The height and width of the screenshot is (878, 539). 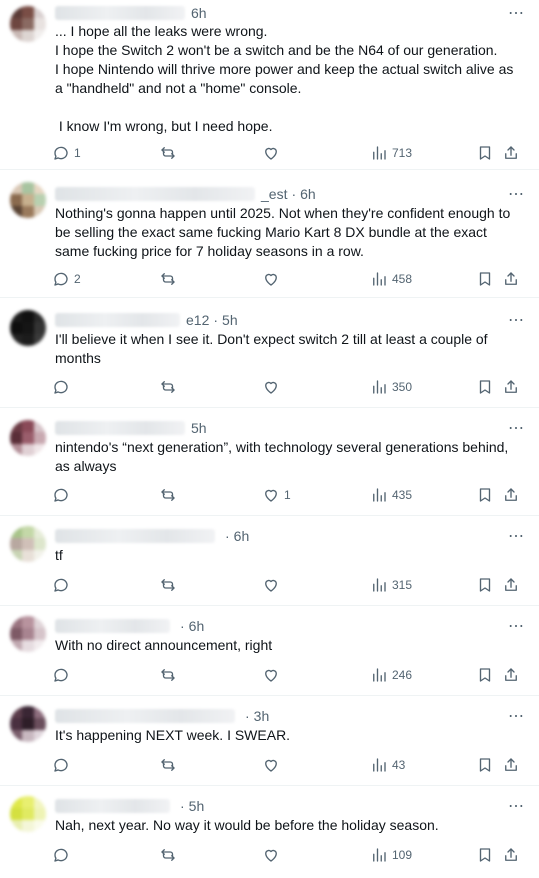 I want to click on reply-text: It's happening NEXT week. I SWEAR., so click(x=173, y=735).